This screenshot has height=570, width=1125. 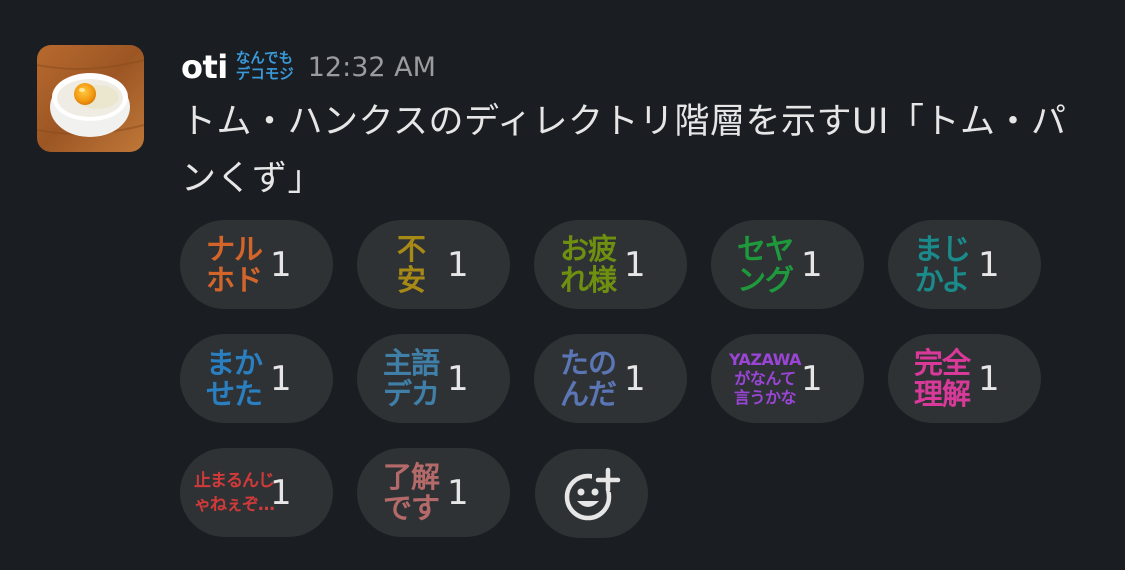 I want to click on reaction-emoji-line: 完全, so click(x=942, y=362).